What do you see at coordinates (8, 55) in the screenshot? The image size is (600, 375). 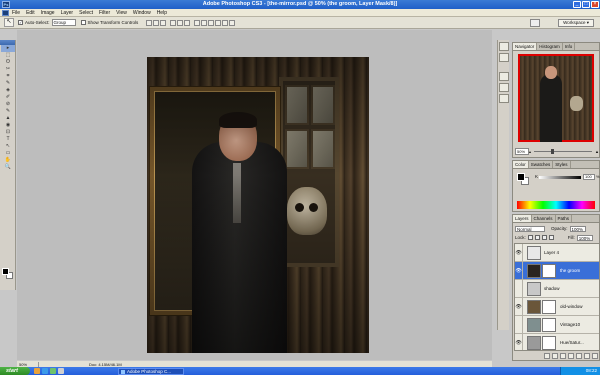 I see `marquee-tool-button: ⬚` at bounding box center [8, 55].